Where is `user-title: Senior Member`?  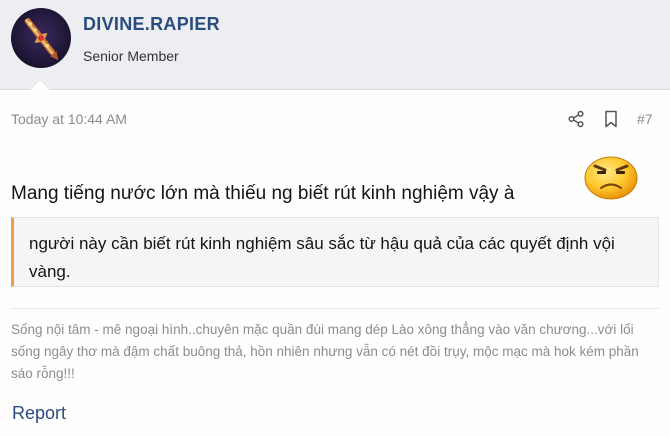
user-title: Senior Member is located at coordinates (131, 56).